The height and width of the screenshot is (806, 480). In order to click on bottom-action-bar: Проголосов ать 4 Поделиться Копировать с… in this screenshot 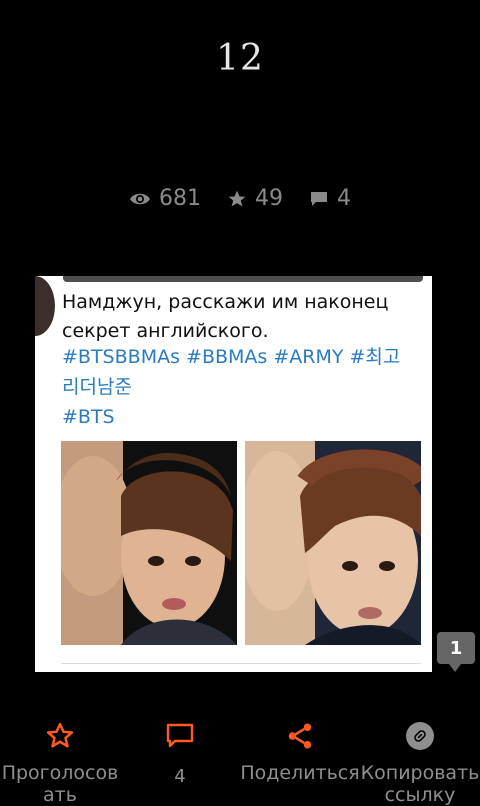, I will do `click(240, 761)`.